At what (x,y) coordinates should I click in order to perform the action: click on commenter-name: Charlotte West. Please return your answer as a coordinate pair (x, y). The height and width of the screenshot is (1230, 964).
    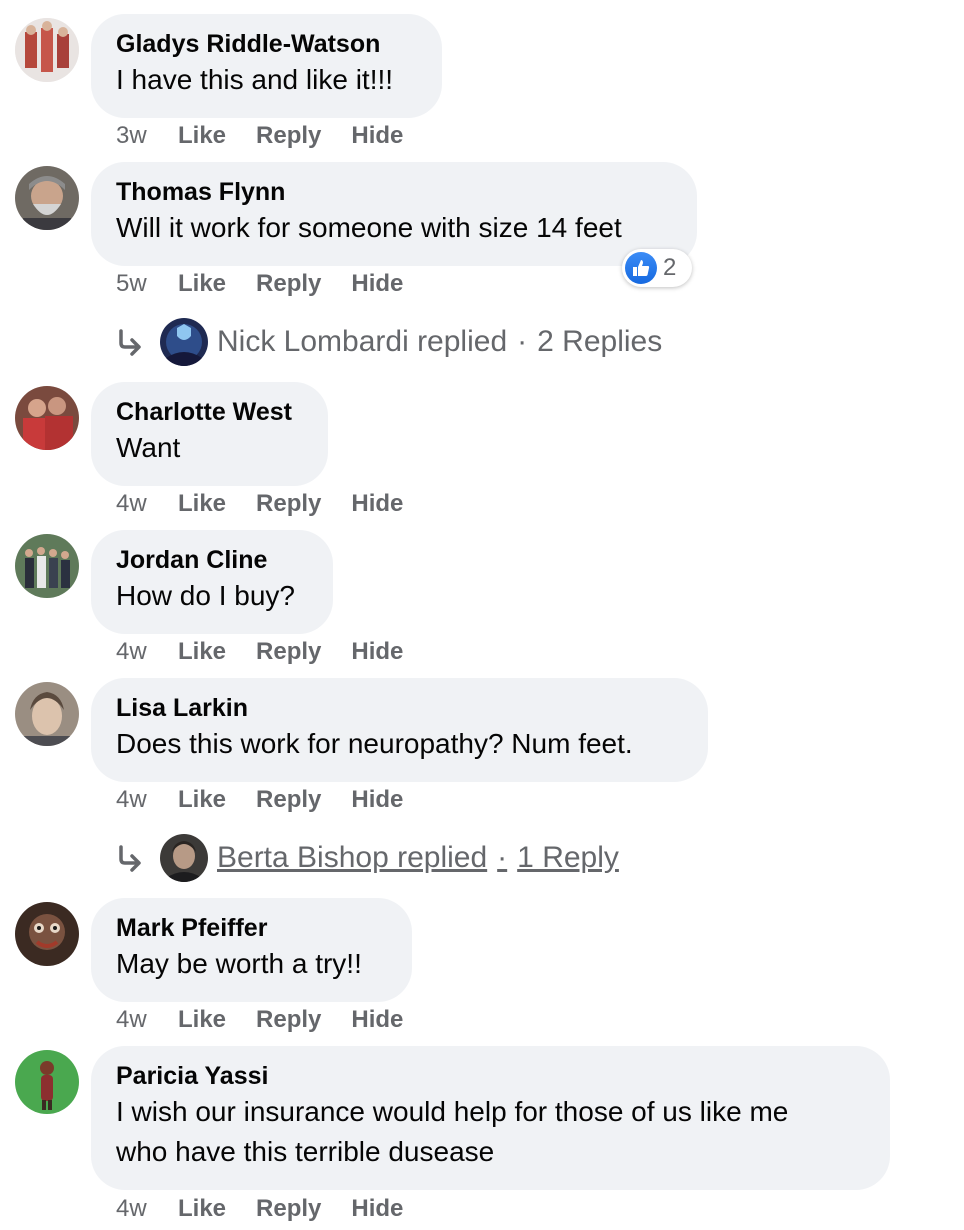
    Looking at the image, I should click on (209, 412).